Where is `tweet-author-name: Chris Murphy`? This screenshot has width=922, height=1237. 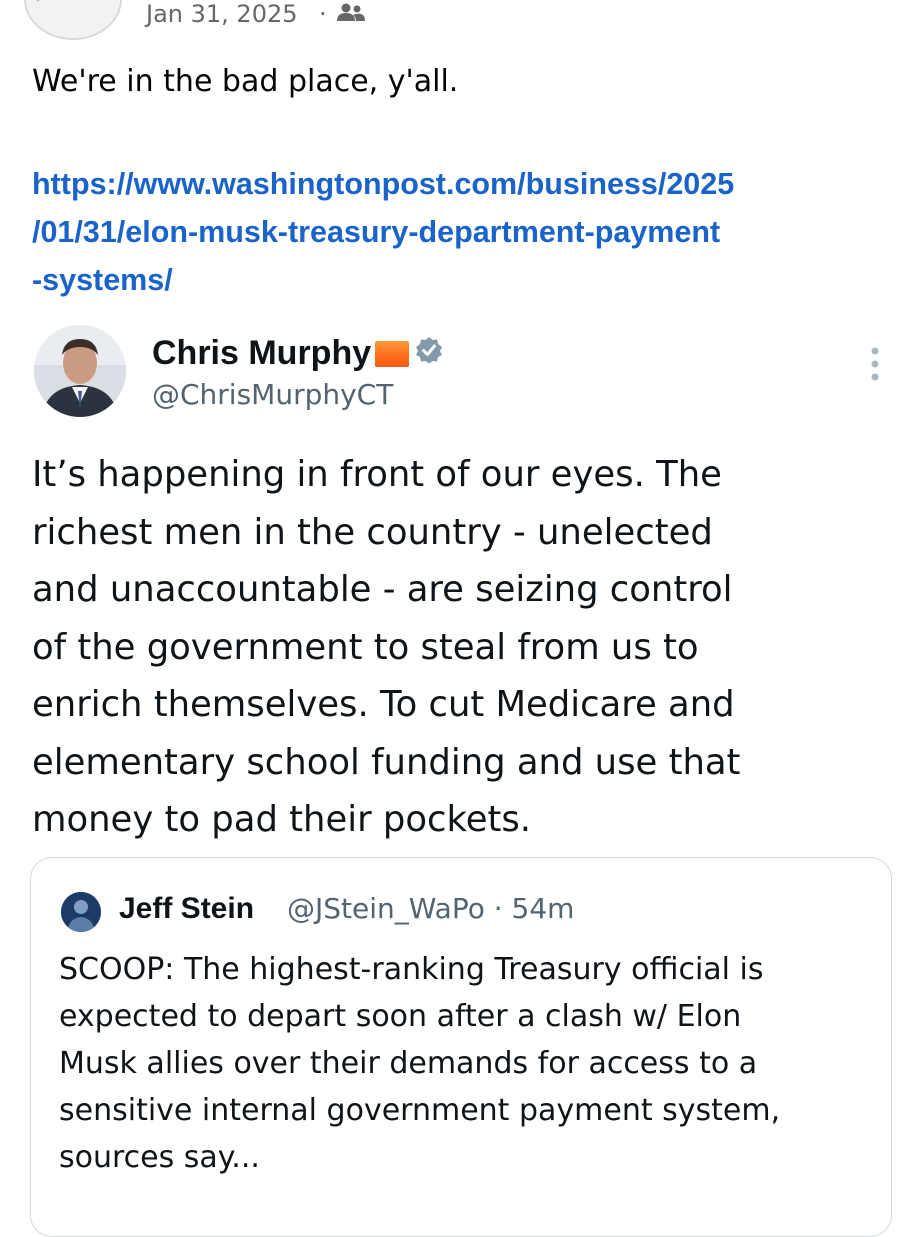 tweet-author-name: Chris Murphy is located at coordinates (297, 353).